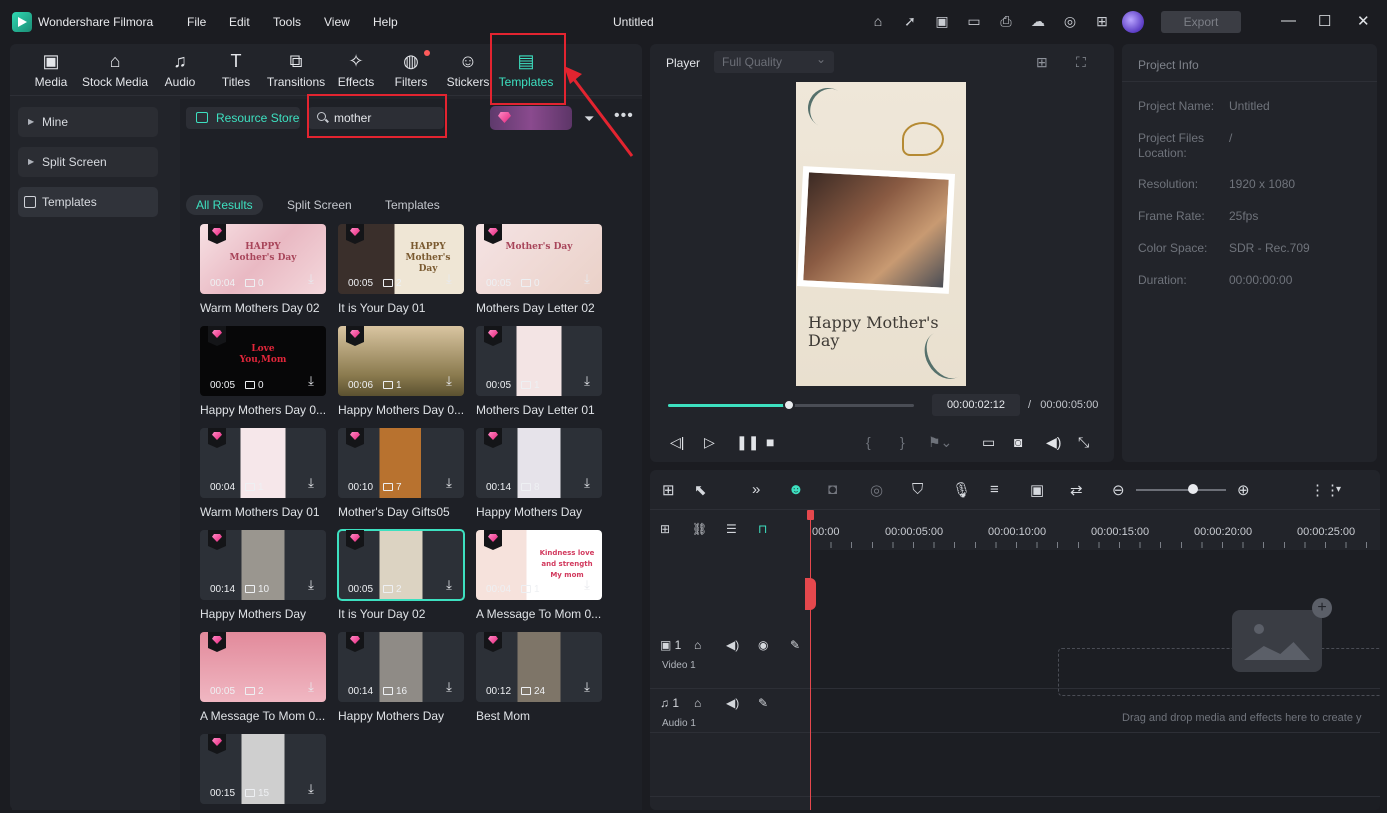  What do you see at coordinates (731, 529) in the screenshot?
I see `track-layout-icon: ☰` at bounding box center [731, 529].